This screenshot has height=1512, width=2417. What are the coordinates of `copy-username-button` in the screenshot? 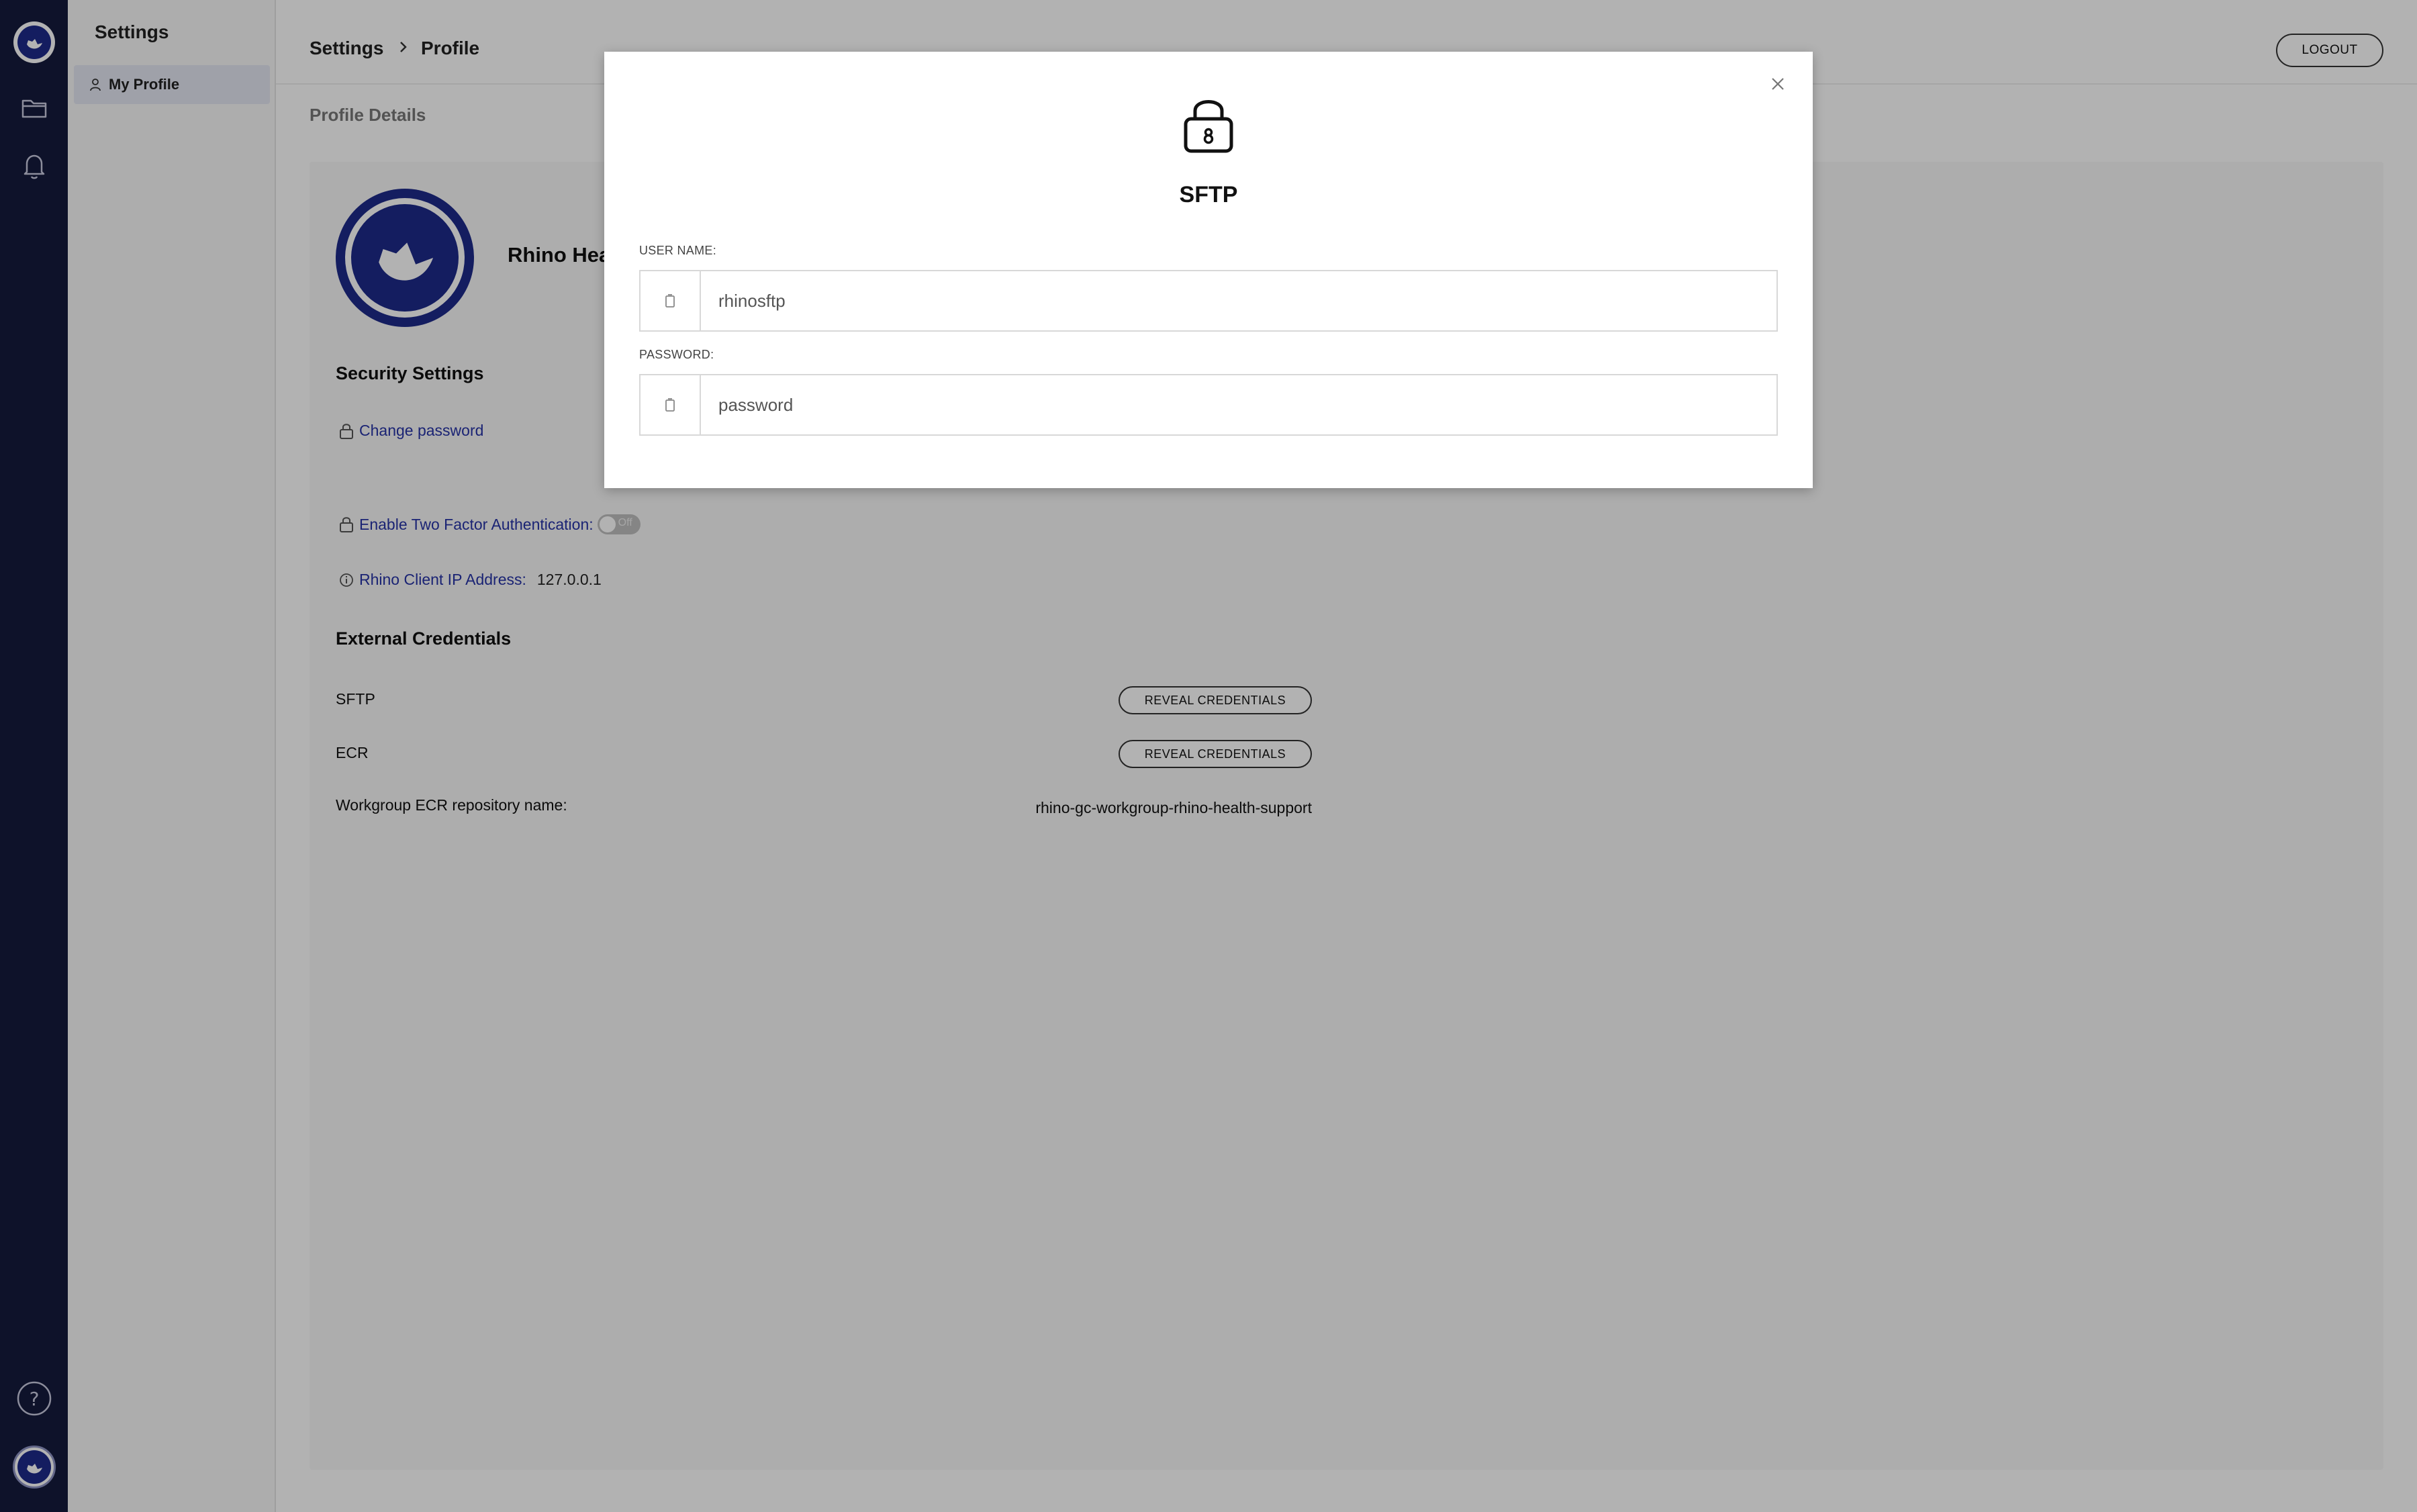 It's located at (671, 300).